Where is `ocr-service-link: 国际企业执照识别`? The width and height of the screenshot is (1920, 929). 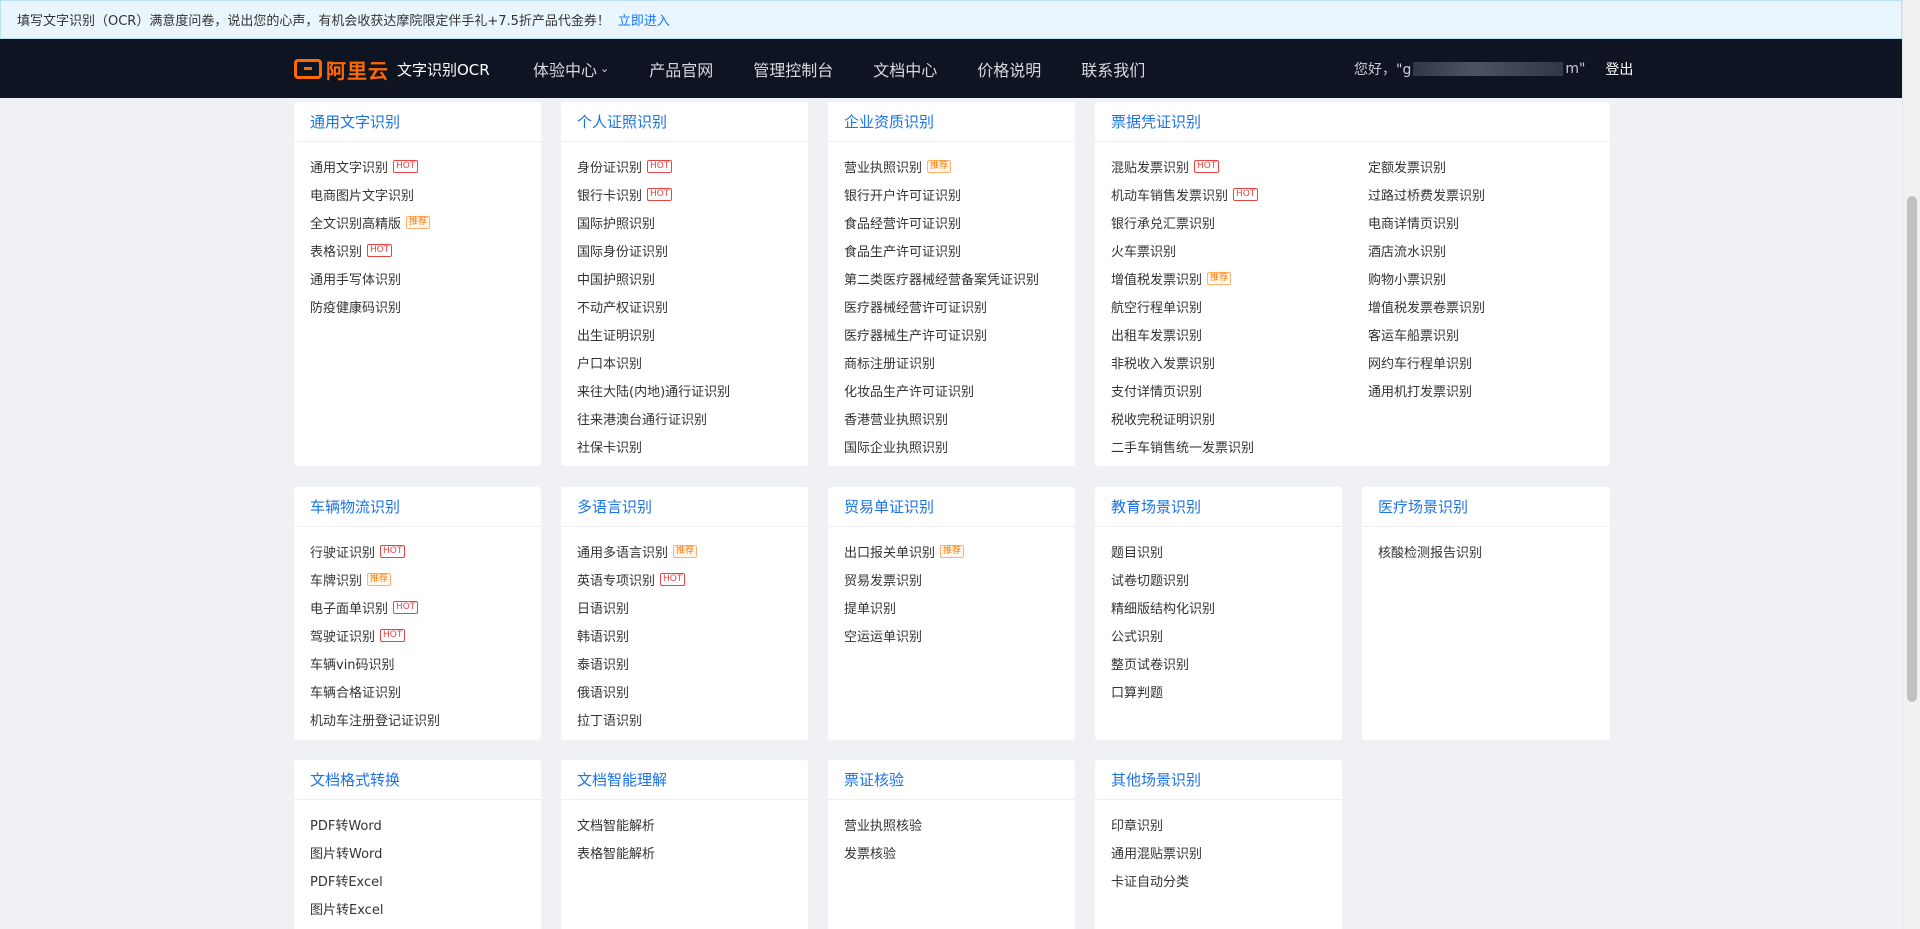
ocr-service-link: 国际企业执照识别 is located at coordinates (951, 446).